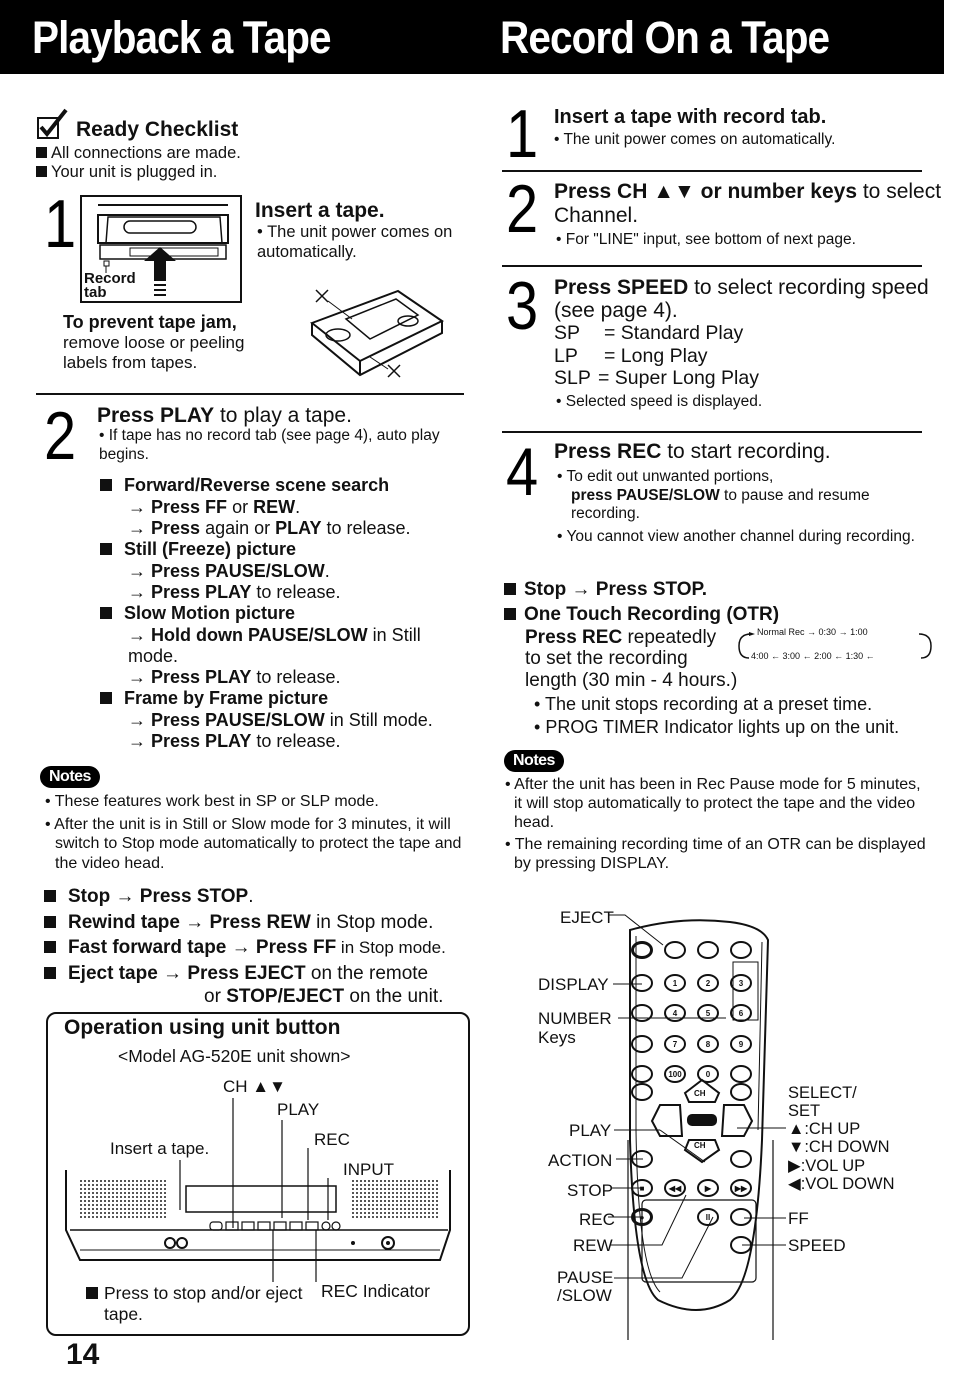  Describe the element at coordinates (214, 506) in the screenshot. I see `feature-step: → Press FF or REW.` at that location.